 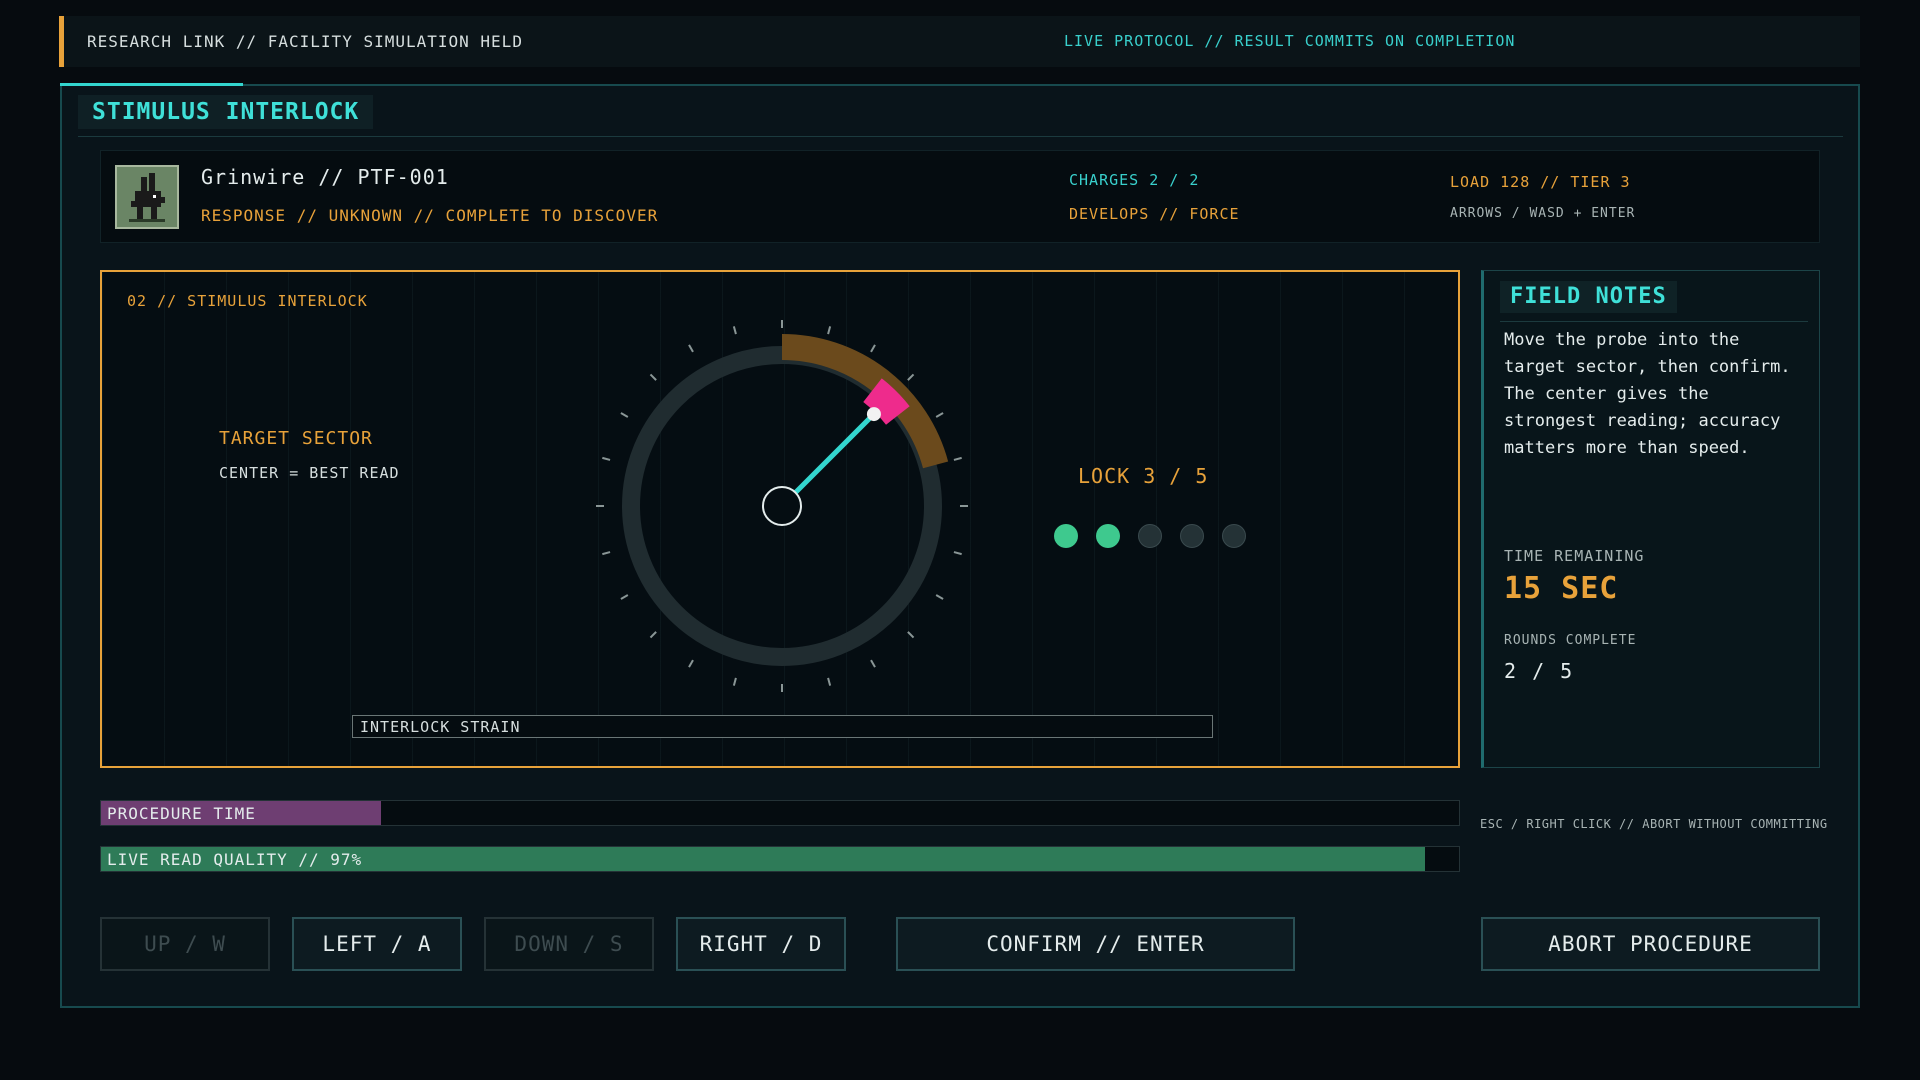 I want to click on rounds-complete-value: 2 / 5, so click(x=1539, y=671).